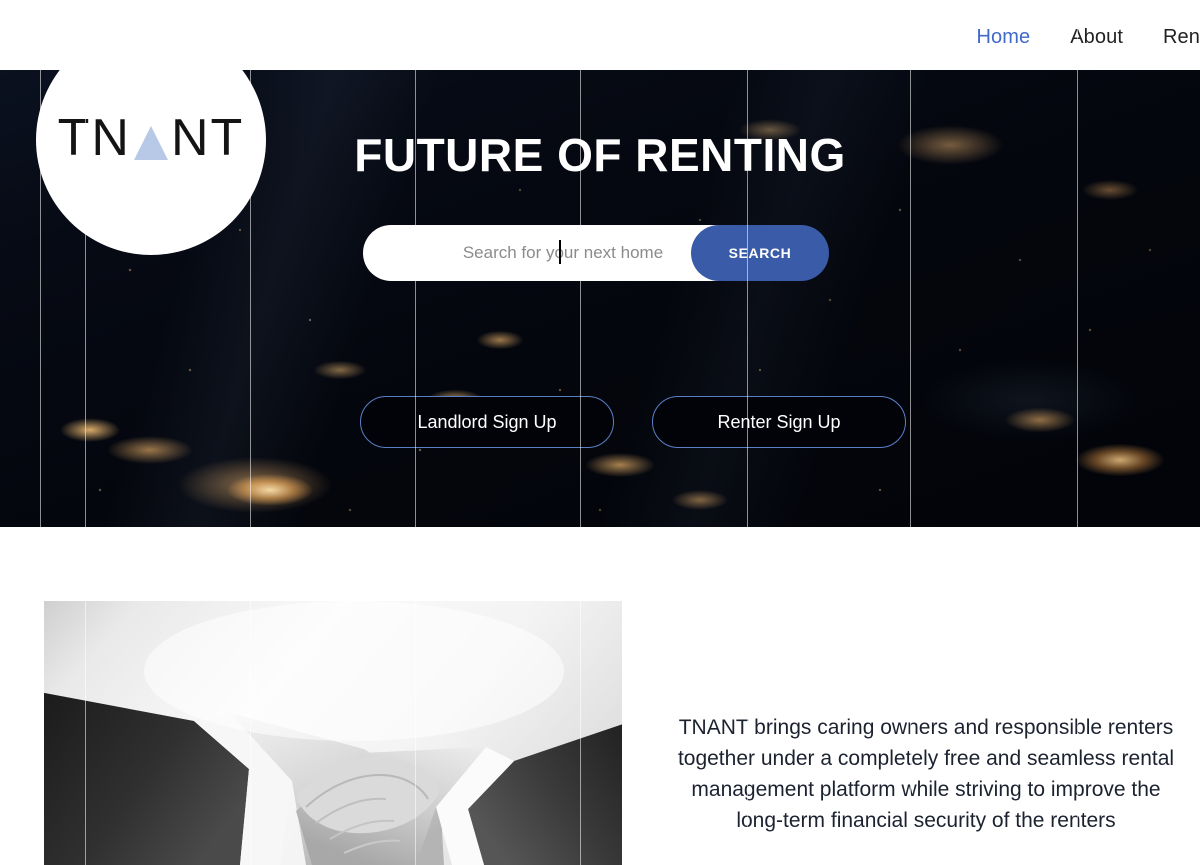  I want to click on logo-wordmark: TN NT, so click(151, 138).